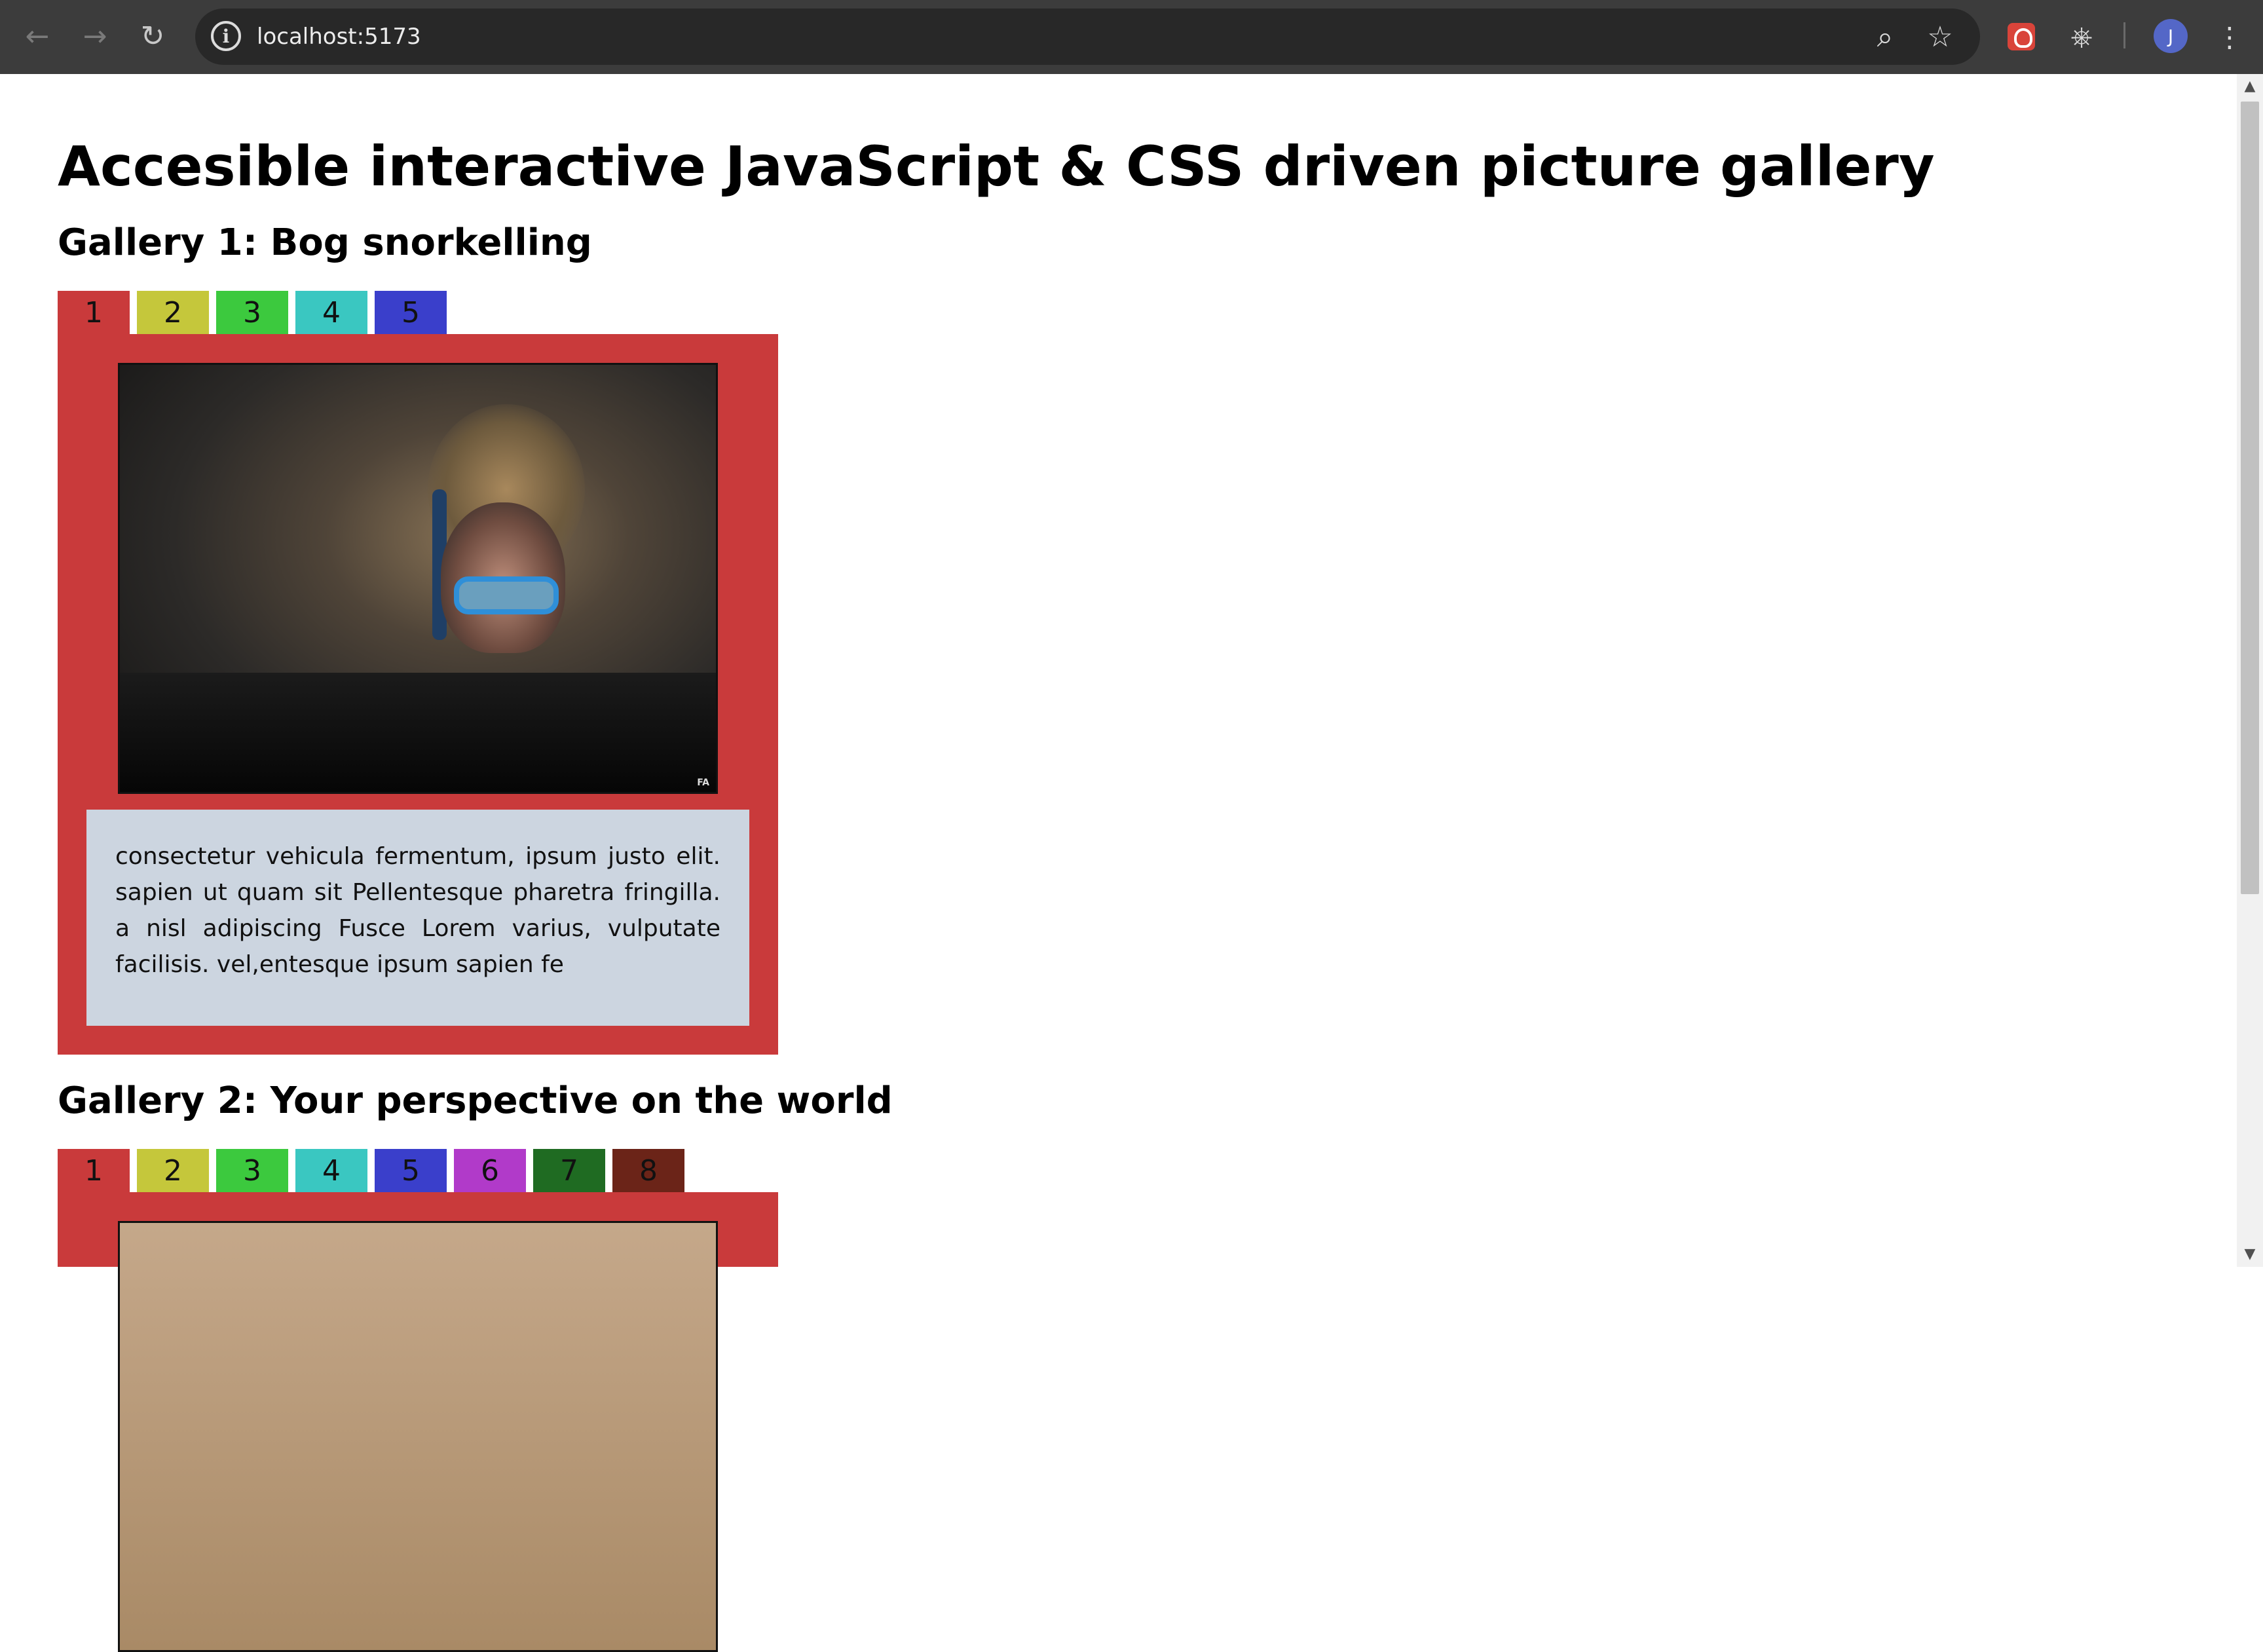 The image size is (2263, 1652). What do you see at coordinates (418, 578) in the screenshot?
I see `gallery-1-photo: FA` at bounding box center [418, 578].